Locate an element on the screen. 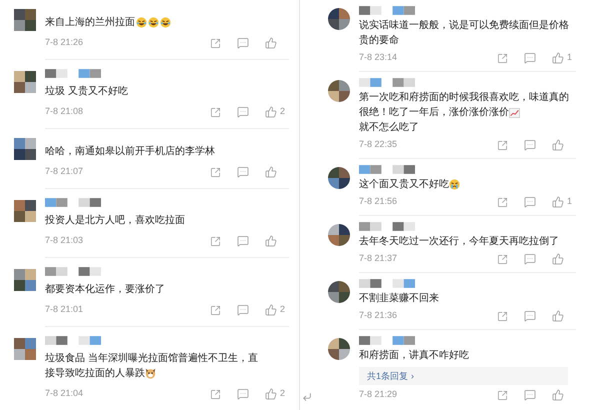 The image size is (600, 410). comment-time: 7-8 21:04 is located at coordinates (64, 393).